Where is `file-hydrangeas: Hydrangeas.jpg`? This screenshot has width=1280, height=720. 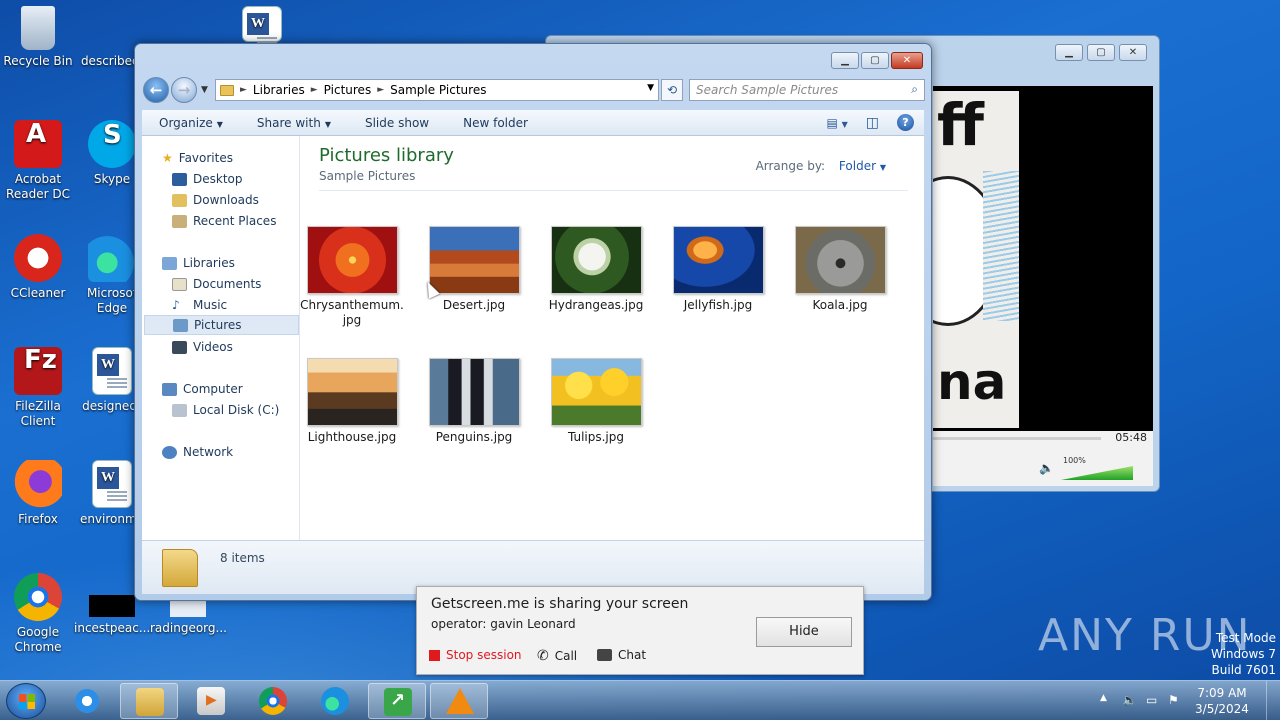
file-hydrangeas: Hydrangeas.jpg is located at coordinates (596, 269).